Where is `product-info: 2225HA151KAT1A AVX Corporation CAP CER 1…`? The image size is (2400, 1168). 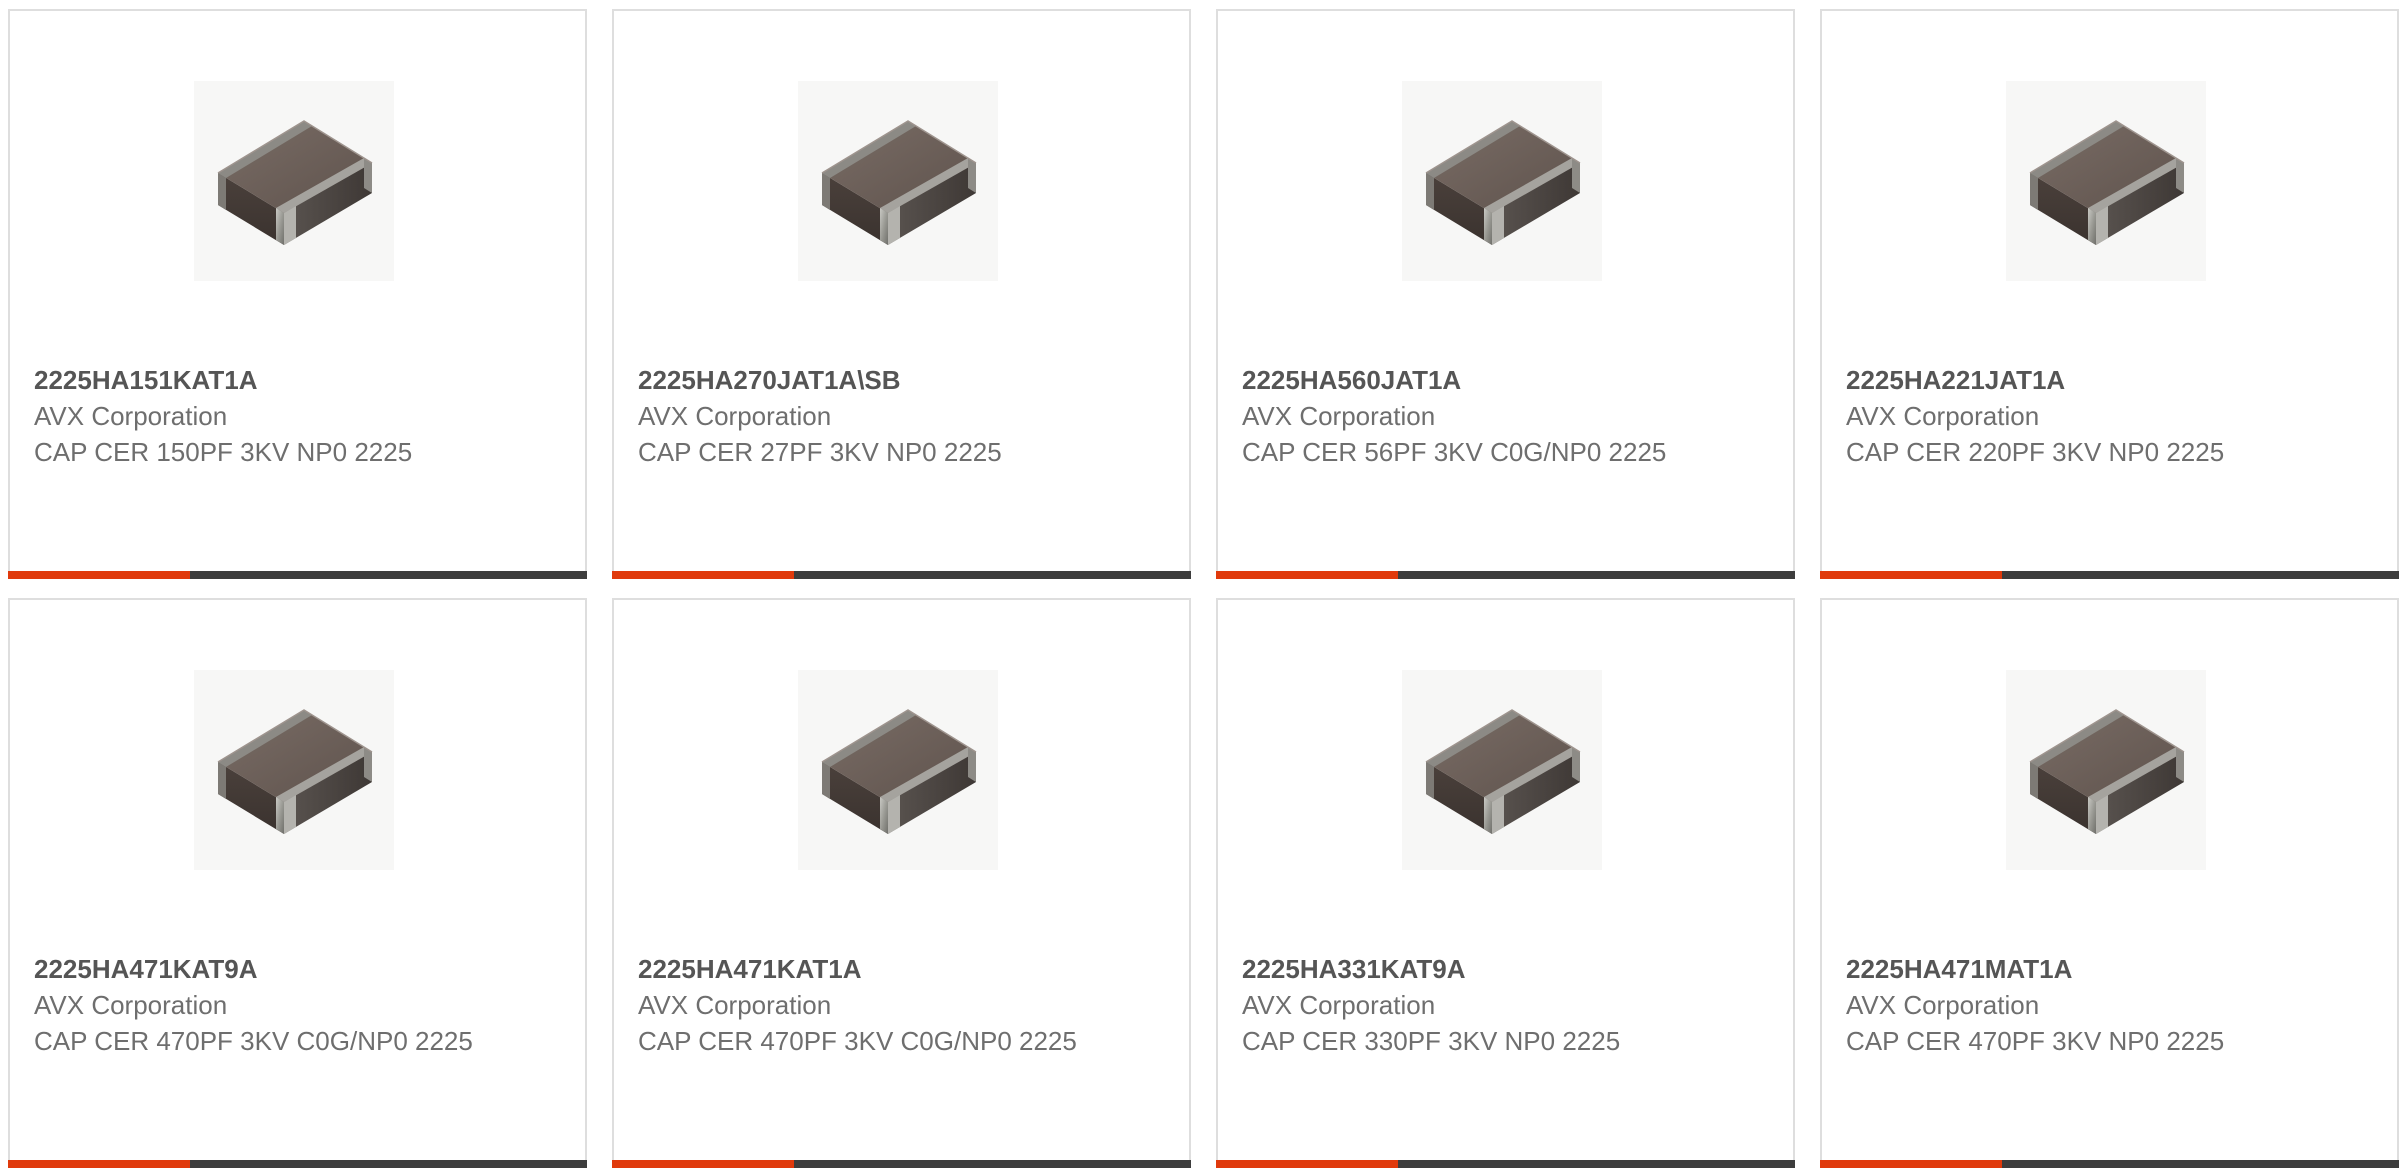 product-info: 2225HA151KAT1A AVX Corporation CAP CER 1… is located at coordinates (254, 416).